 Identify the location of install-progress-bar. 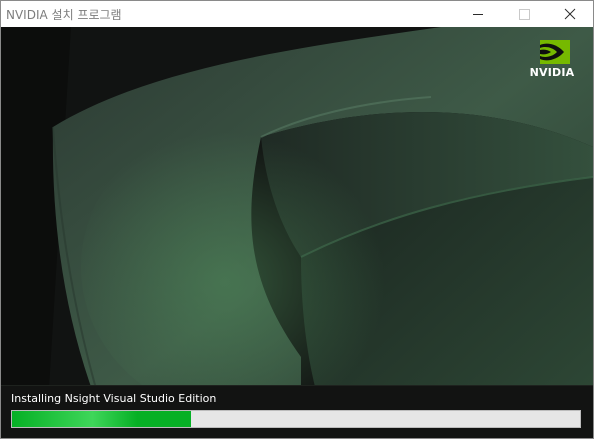
(296, 419).